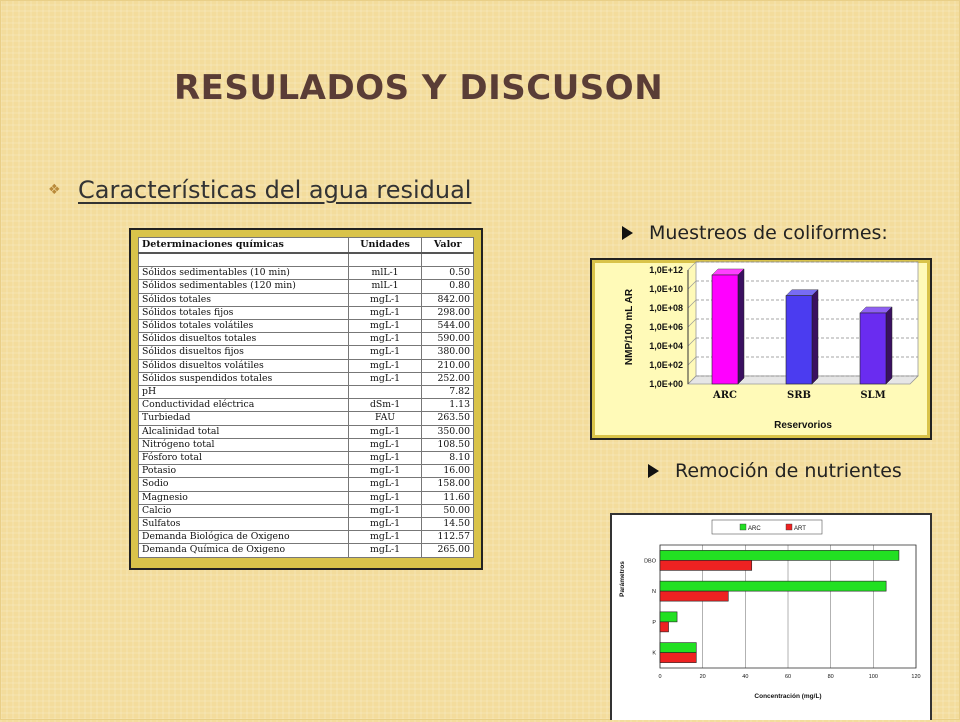 The width and height of the screenshot is (960, 722). What do you see at coordinates (629, 326) in the screenshot?
I see `y-axis-title: NMP/100 mL AR` at bounding box center [629, 326].